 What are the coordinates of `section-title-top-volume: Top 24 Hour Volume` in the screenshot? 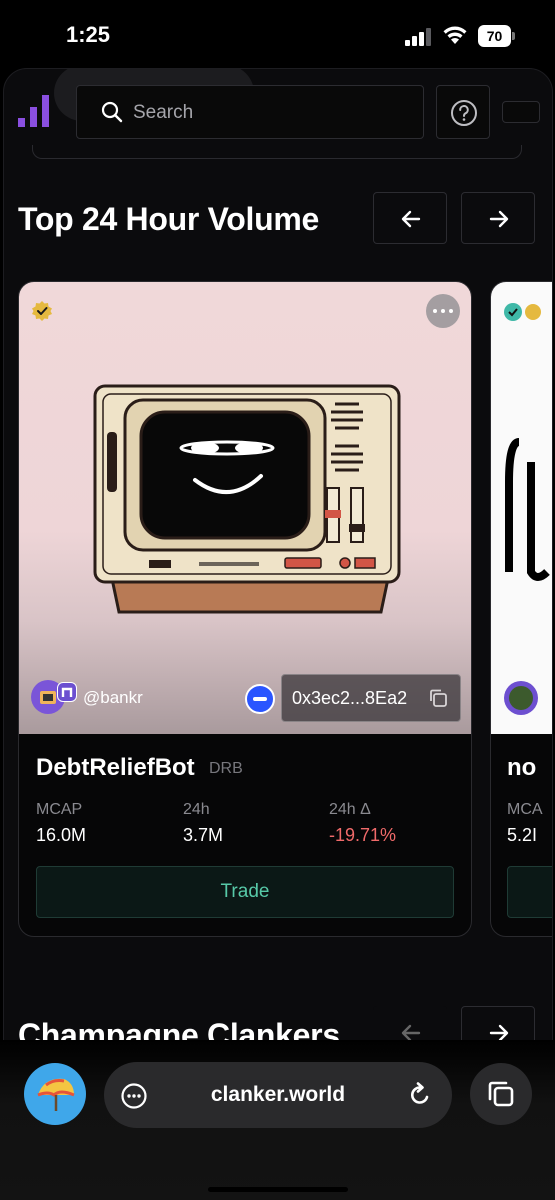 It's located at (168, 219).